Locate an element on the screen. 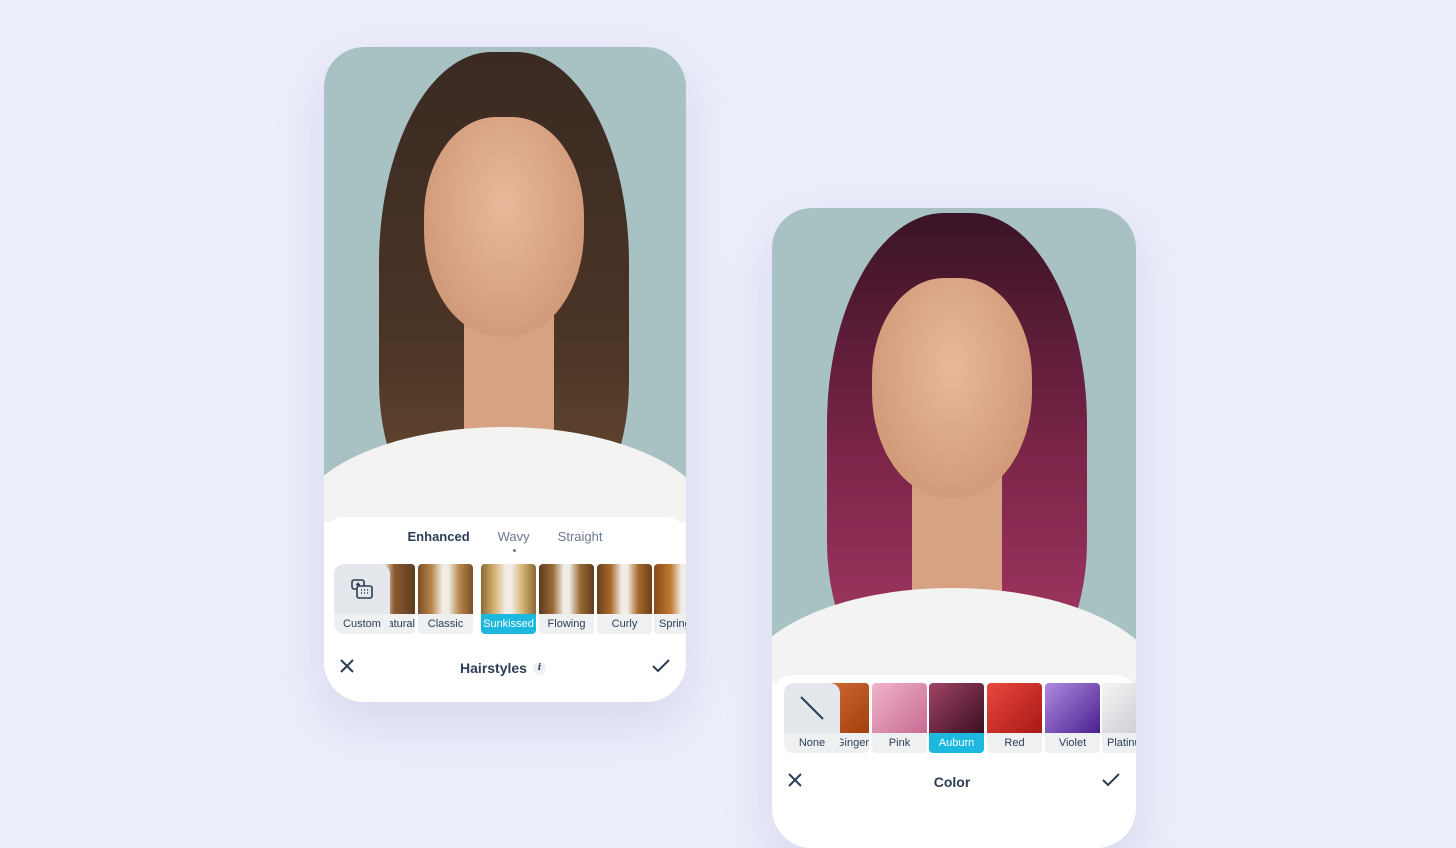 The image size is (1456, 848). color-red: Red is located at coordinates (1014, 718).